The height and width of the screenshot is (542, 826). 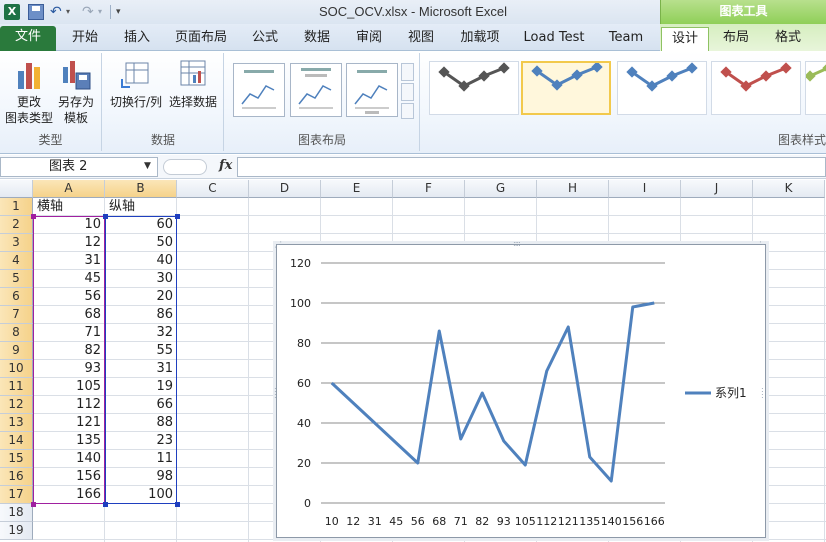 What do you see at coordinates (141, 360) in the screenshot?
I see `range-highlight-b` at bounding box center [141, 360].